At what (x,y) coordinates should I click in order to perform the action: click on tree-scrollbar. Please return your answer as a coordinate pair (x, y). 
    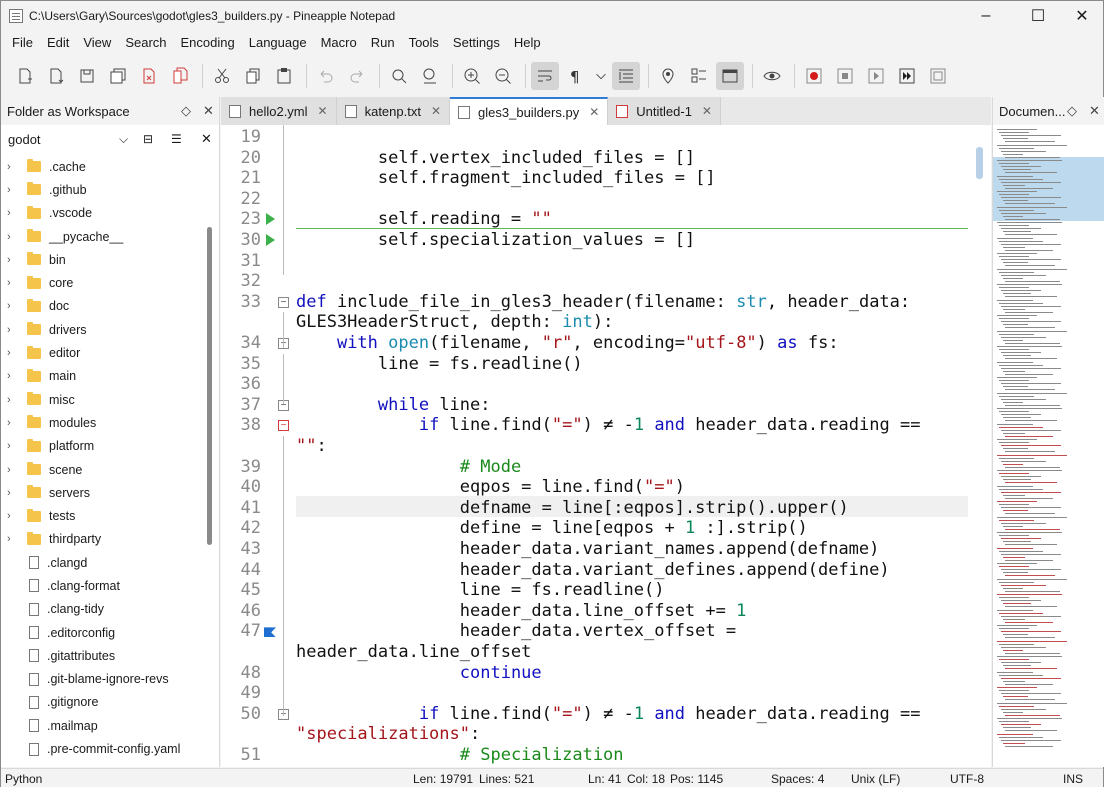
    Looking at the image, I should click on (210, 461).